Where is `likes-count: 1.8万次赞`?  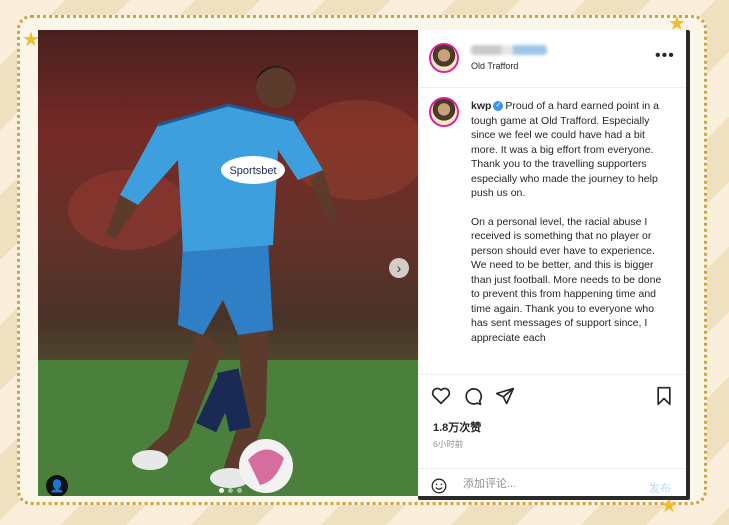 likes-count: 1.8万次赞 is located at coordinates (457, 427).